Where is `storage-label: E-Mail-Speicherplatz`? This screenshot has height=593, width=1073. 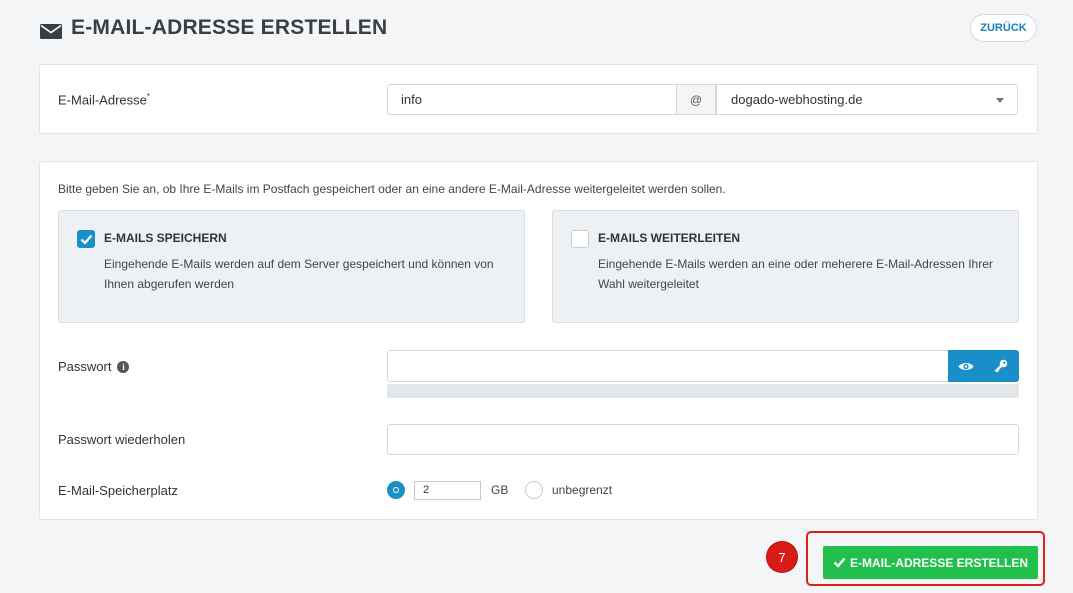
storage-label: E-Mail-Speicherplatz is located at coordinates (118, 490).